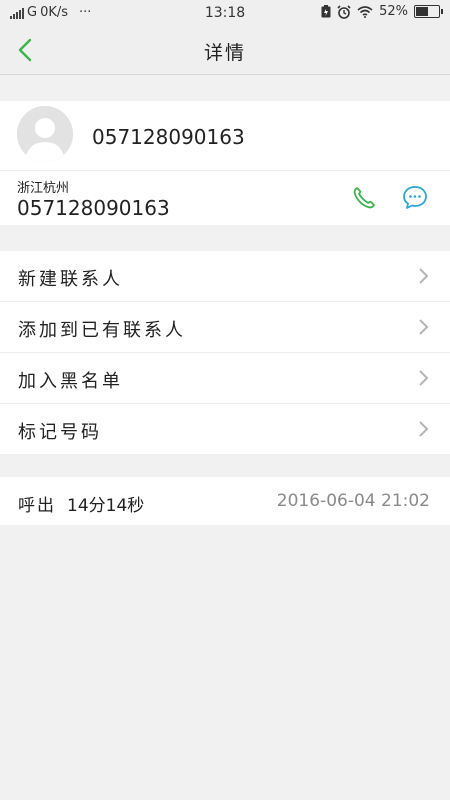 The height and width of the screenshot is (800, 450). What do you see at coordinates (106, 506) in the screenshot?
I see `call-duration: 14分14秒` at bounding box center [106, 506].